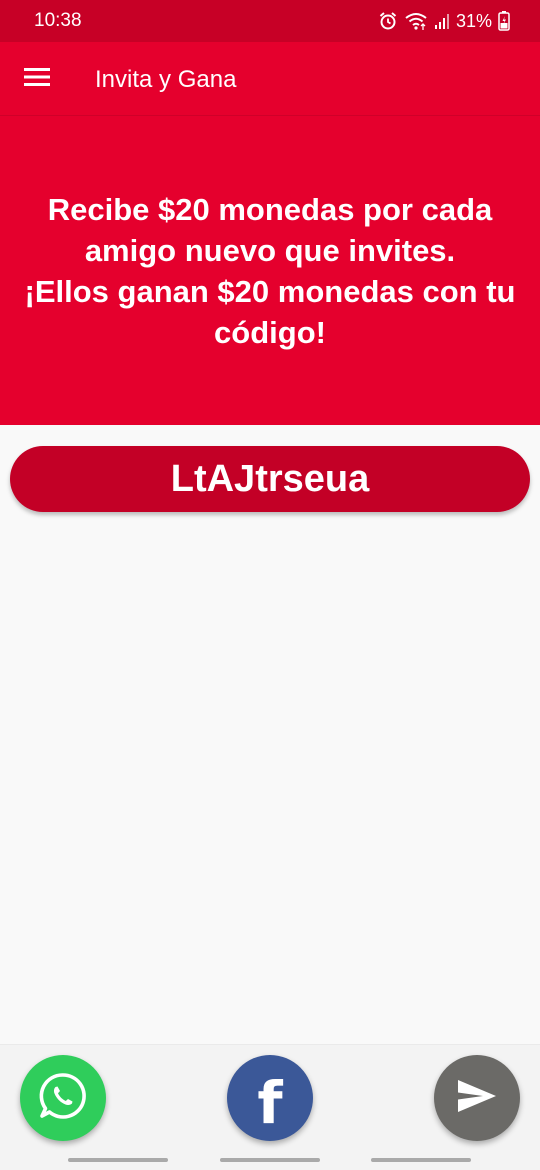  I want to click on whatsapp-share-button, so click(63, 1098).